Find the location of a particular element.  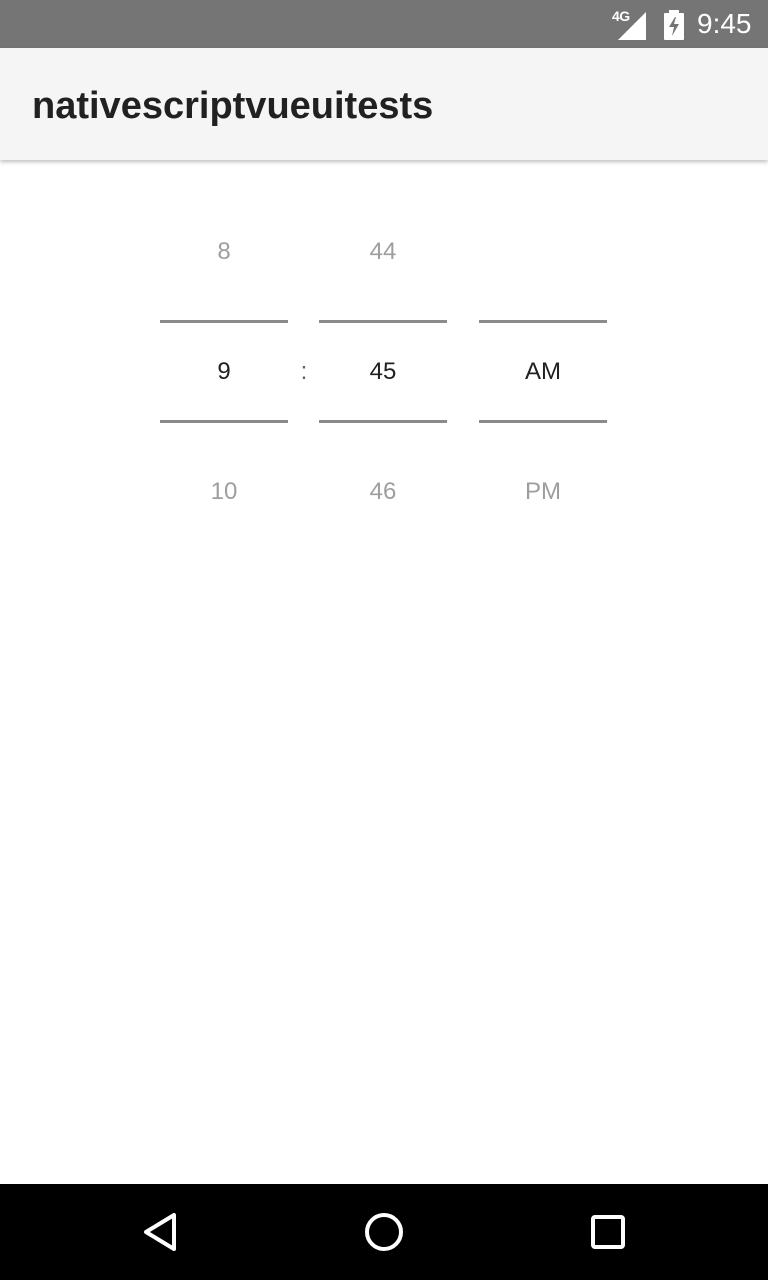

navigation-bar is located at coordinates (384, 1232).